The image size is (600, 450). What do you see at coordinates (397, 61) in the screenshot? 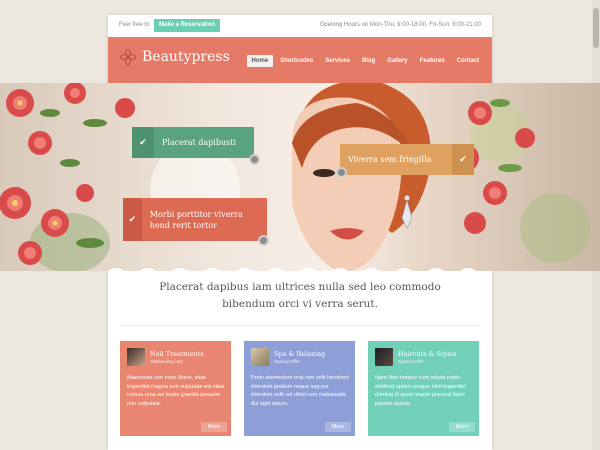
I see `nav-gallery: Gallery` at bounding box center [397, 61].